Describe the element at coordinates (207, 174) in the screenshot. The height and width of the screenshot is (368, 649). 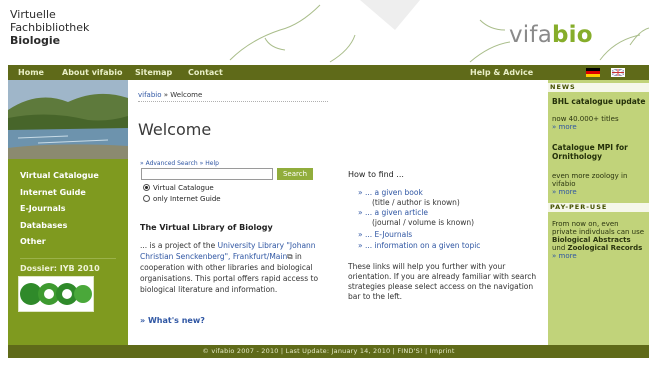
I see `search-input` at that location.